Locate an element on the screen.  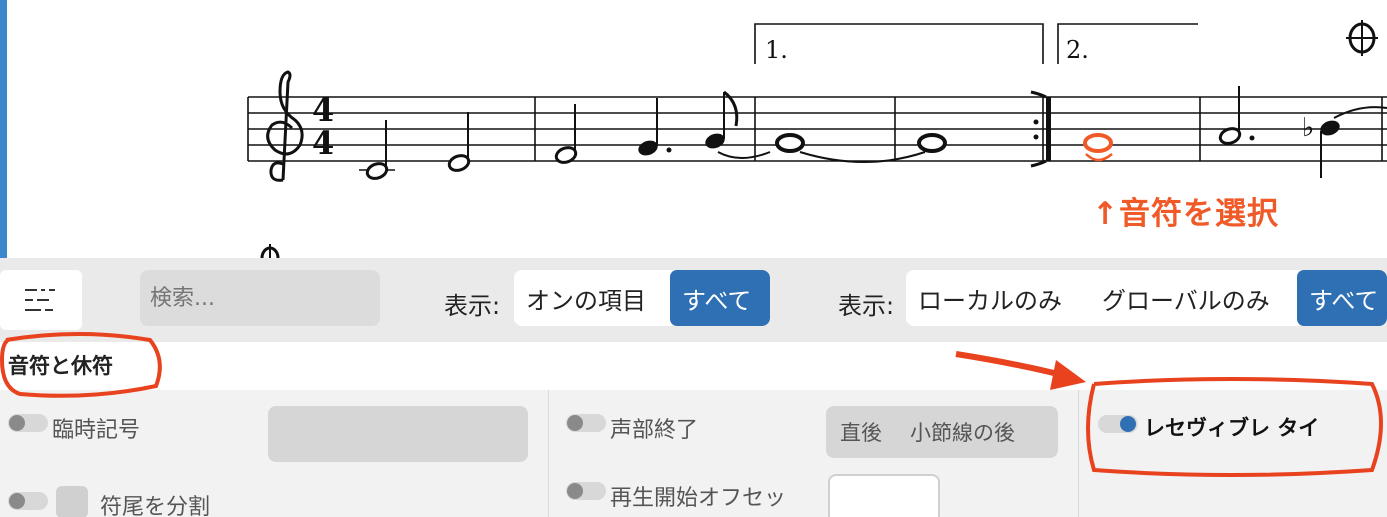
accidental-field is located at coordinates (398, 434).